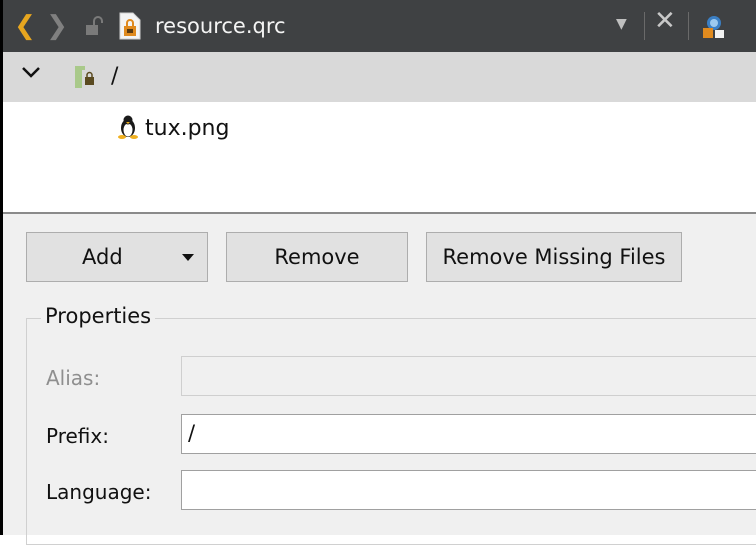 Image resolution: width=756 pixels, height=545 pixels. I want to click on remove-button: Remove, so click(317, 257).